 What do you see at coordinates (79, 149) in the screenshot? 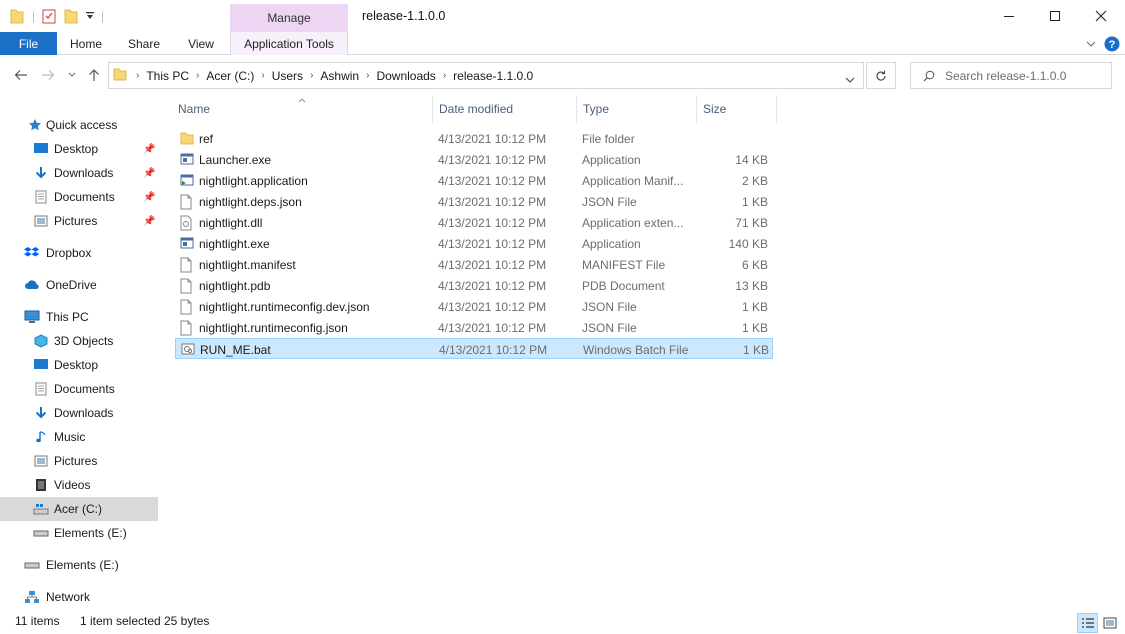
I see `sidebar-item-desktop-pinned: Desktop 📌` at bounding box center [79, 149].